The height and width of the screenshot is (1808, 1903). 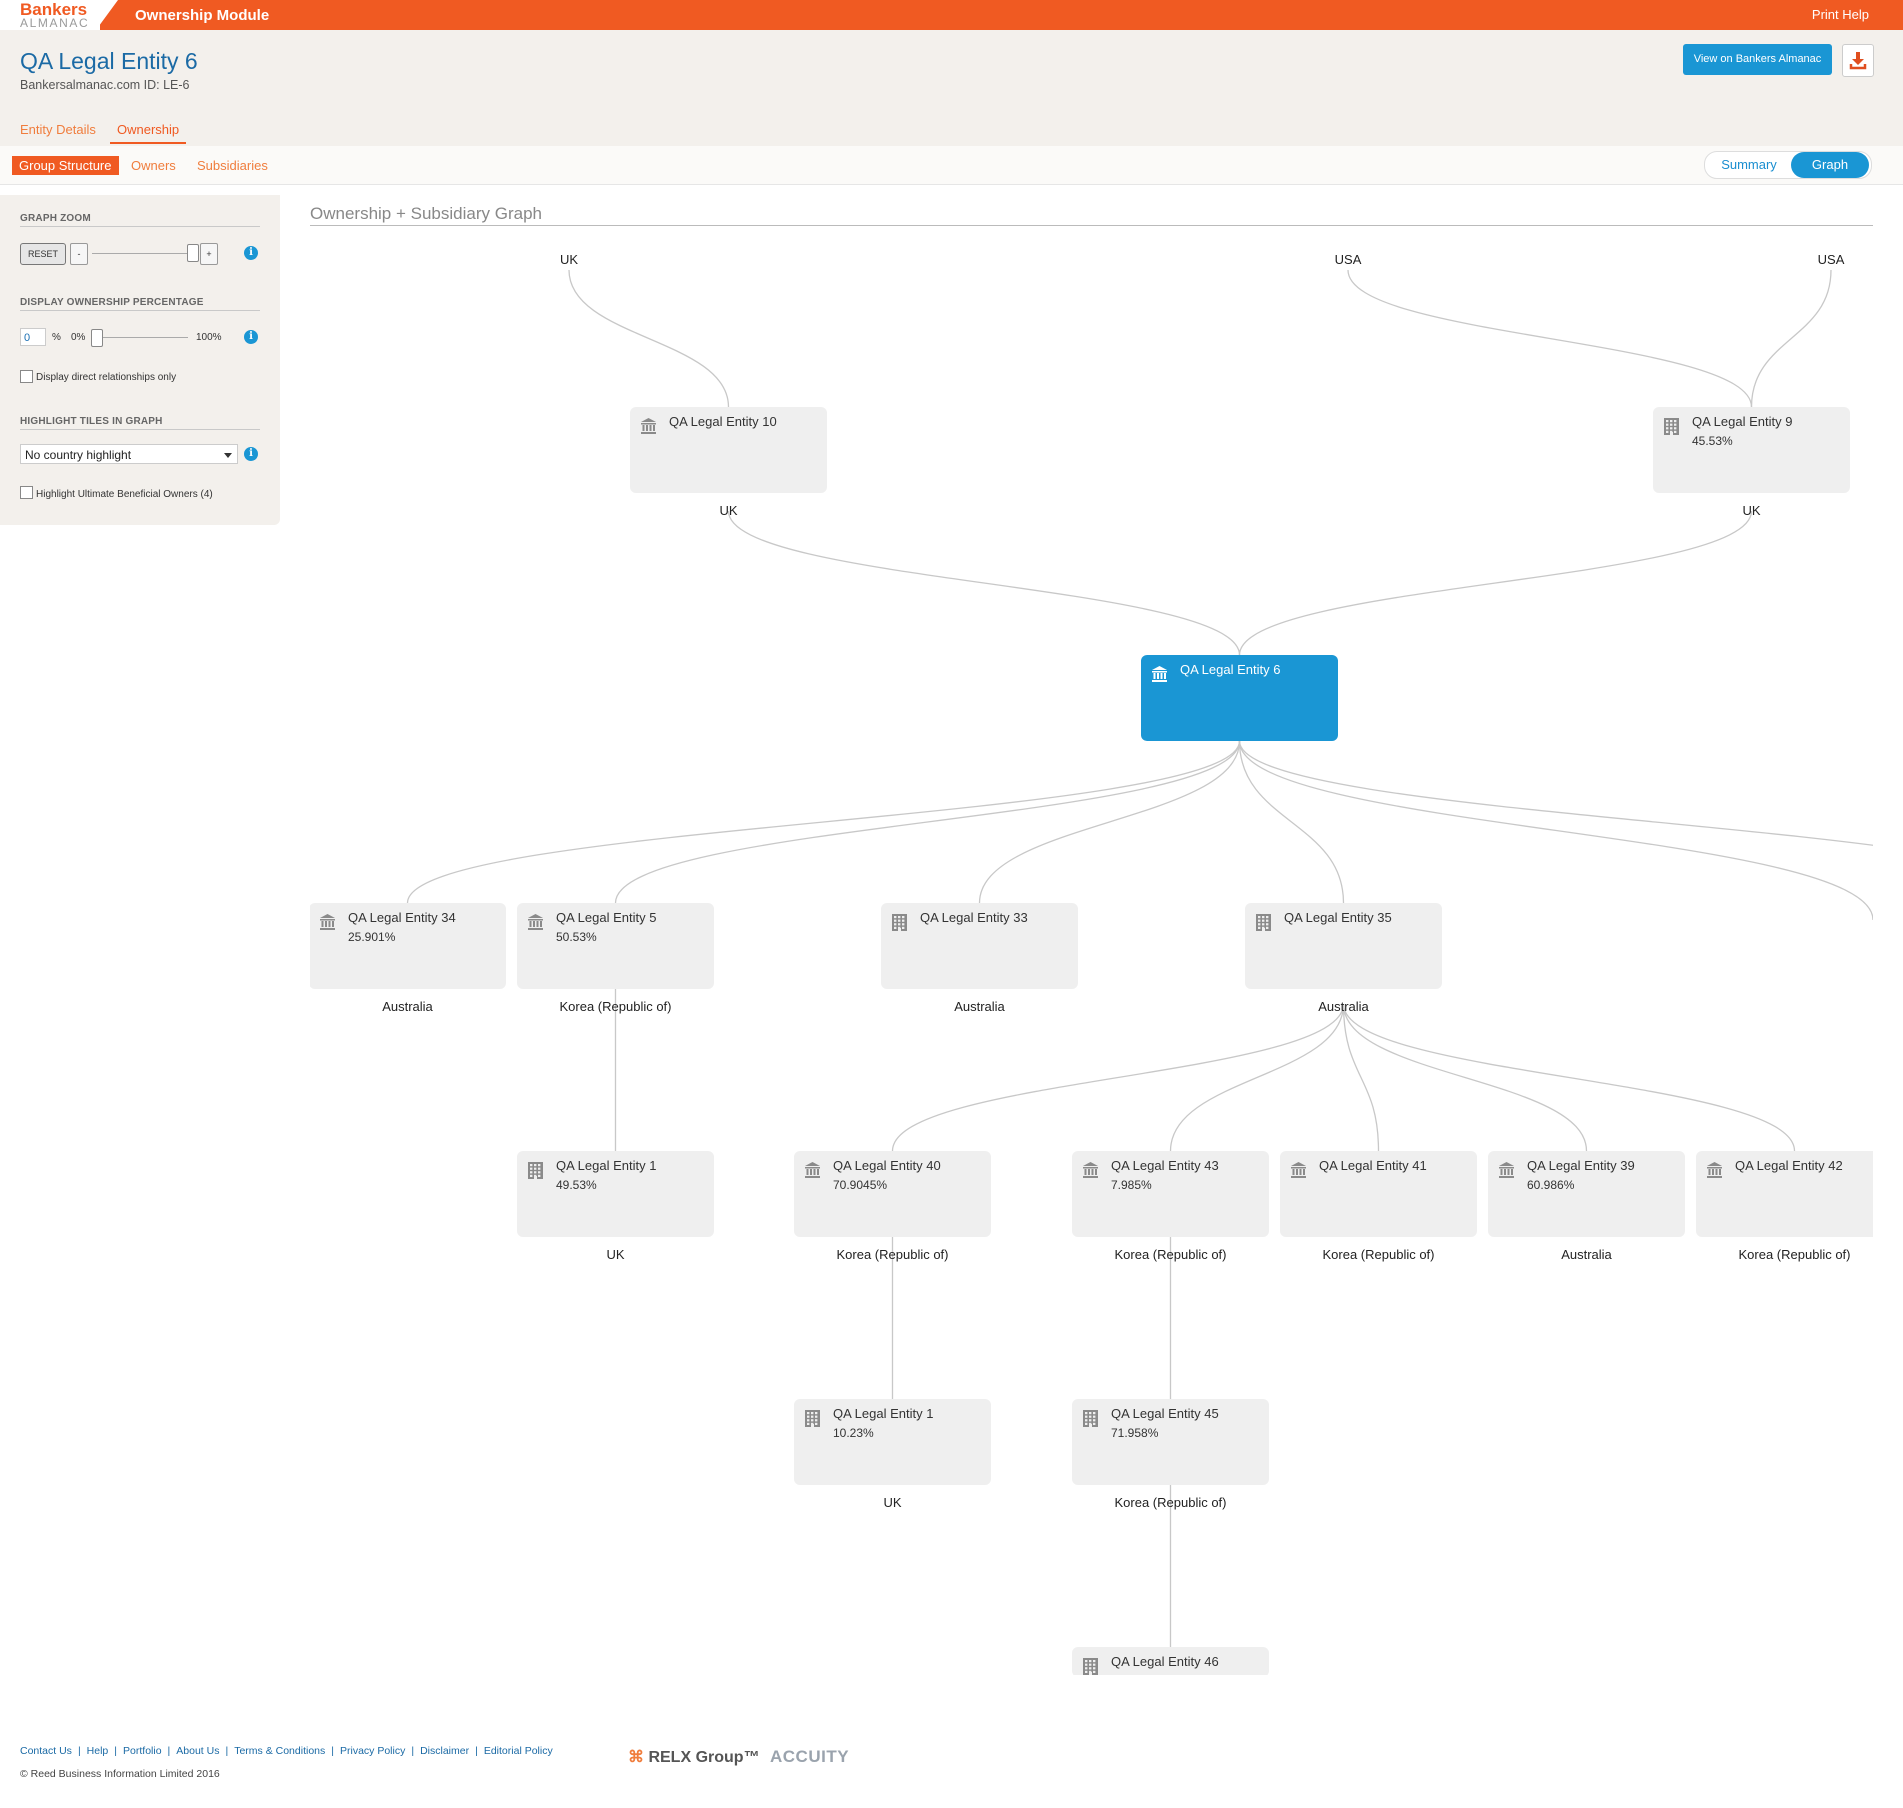 What do you see at coordinates (33, 337) in the screenshot?
I see `ownership-percentage-input: 0` at bounding box center [33, 337].